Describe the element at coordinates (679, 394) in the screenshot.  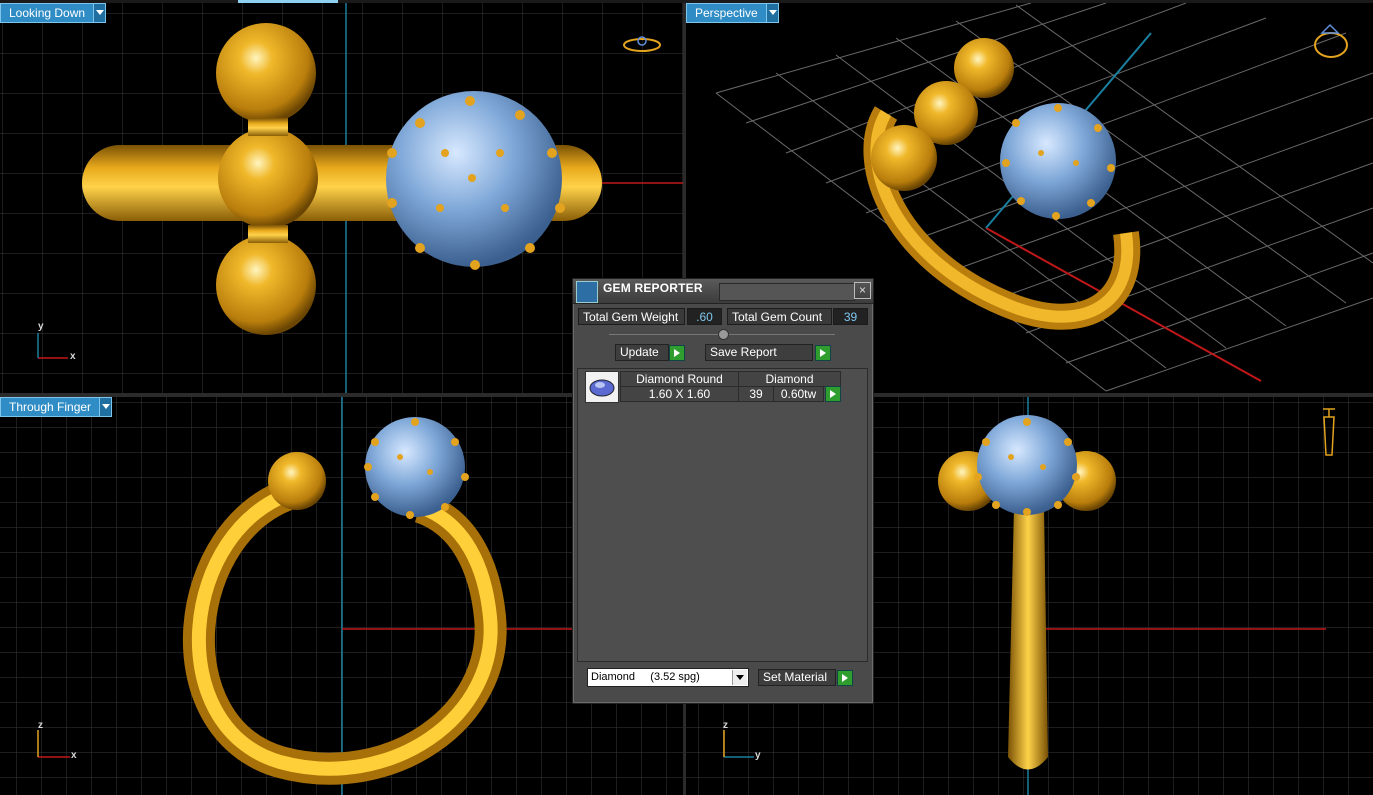
I see `gem-size: 1.60 X 1.60` at that location.